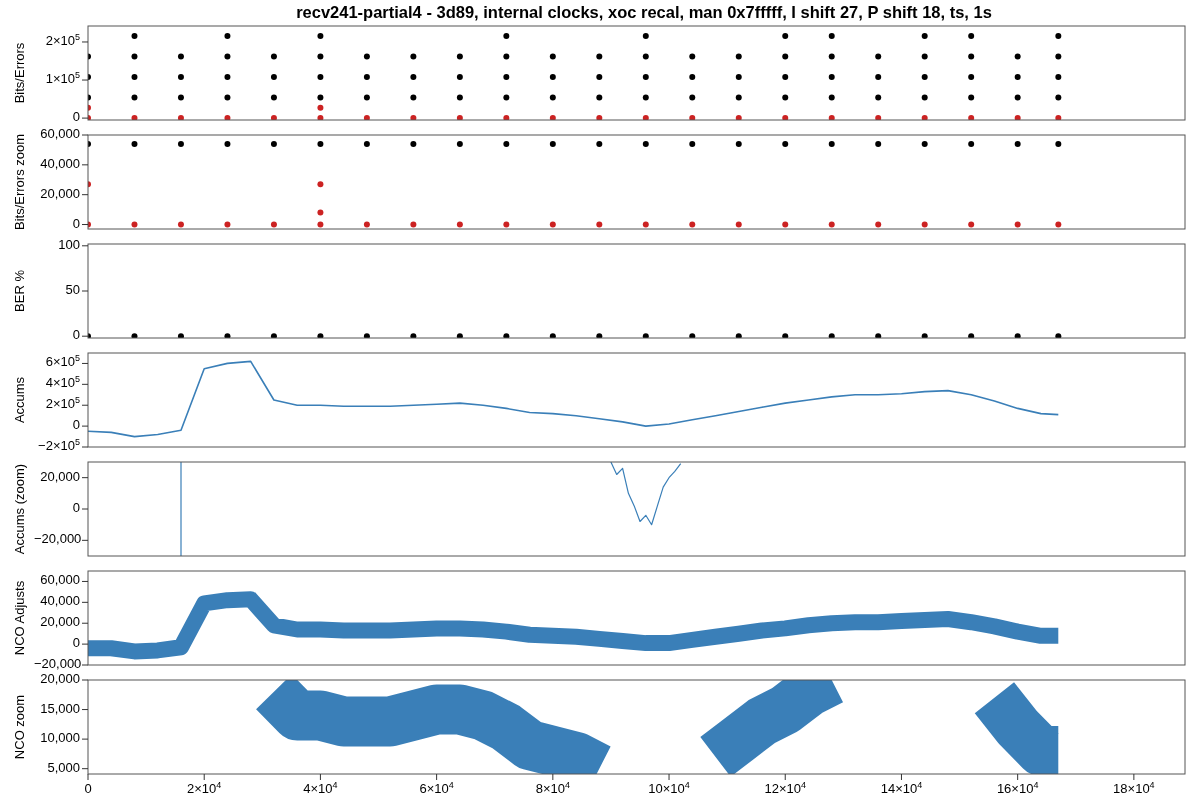 This screenshot has height=806, width=1200. I want to click on tick-label: 1×10$^{5}$, so click(62, 79).